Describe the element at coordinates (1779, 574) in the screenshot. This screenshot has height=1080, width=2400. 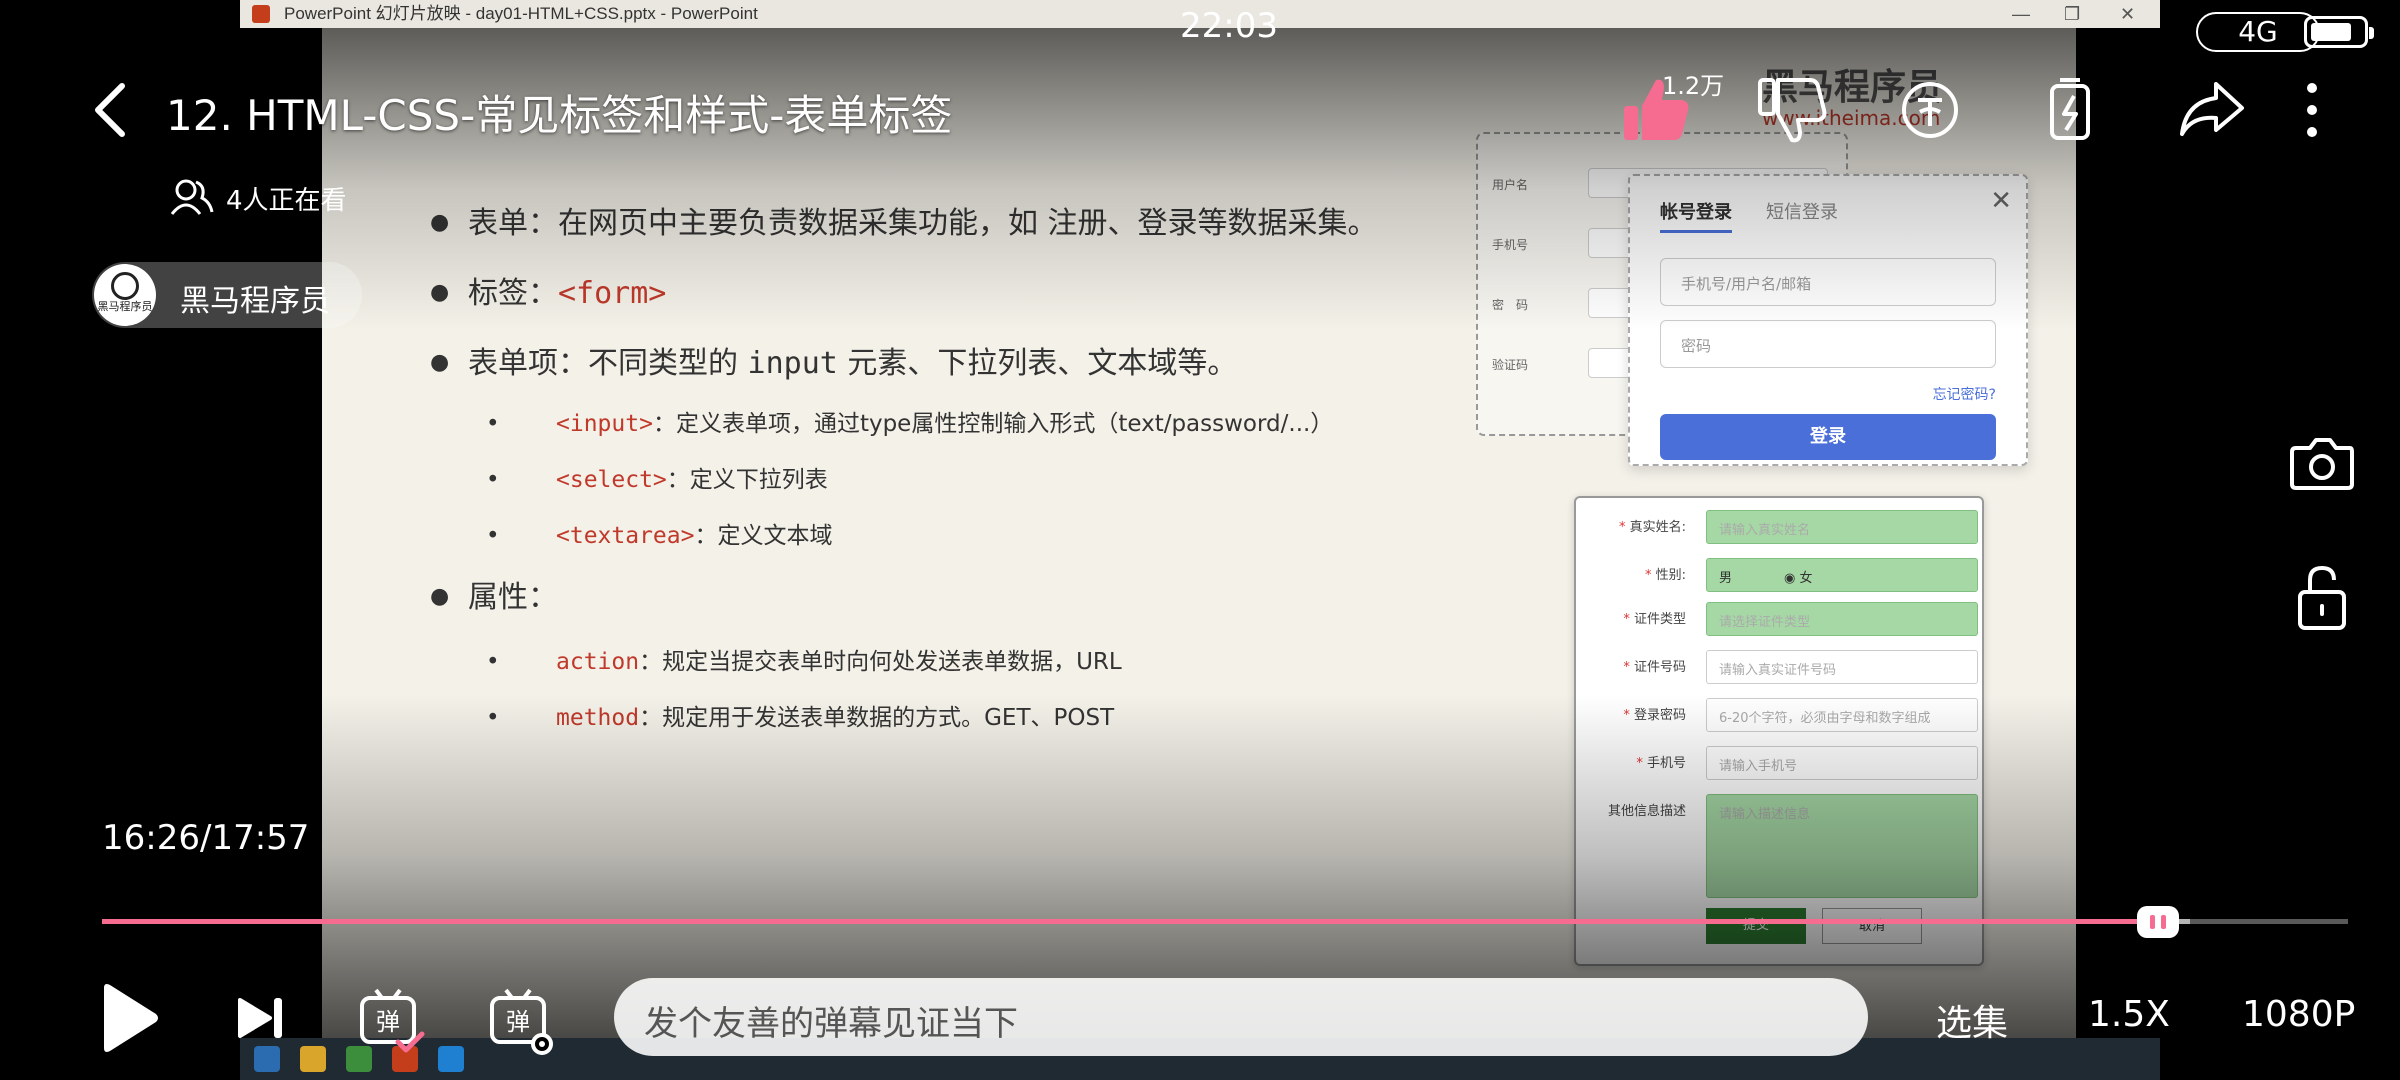
I see `form-row: * 性别: 男 ◉ 女` at that location.